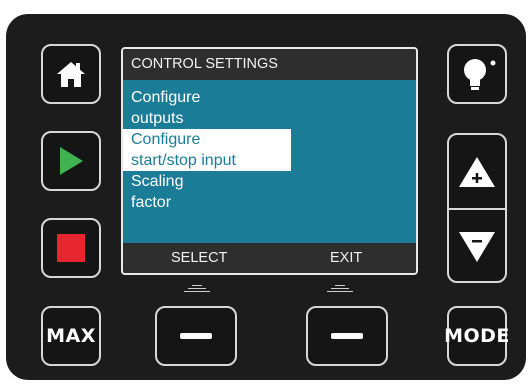 The image size is (532, 392). I want to click on softkey-exit-label: EXIT, so click(346, 258).